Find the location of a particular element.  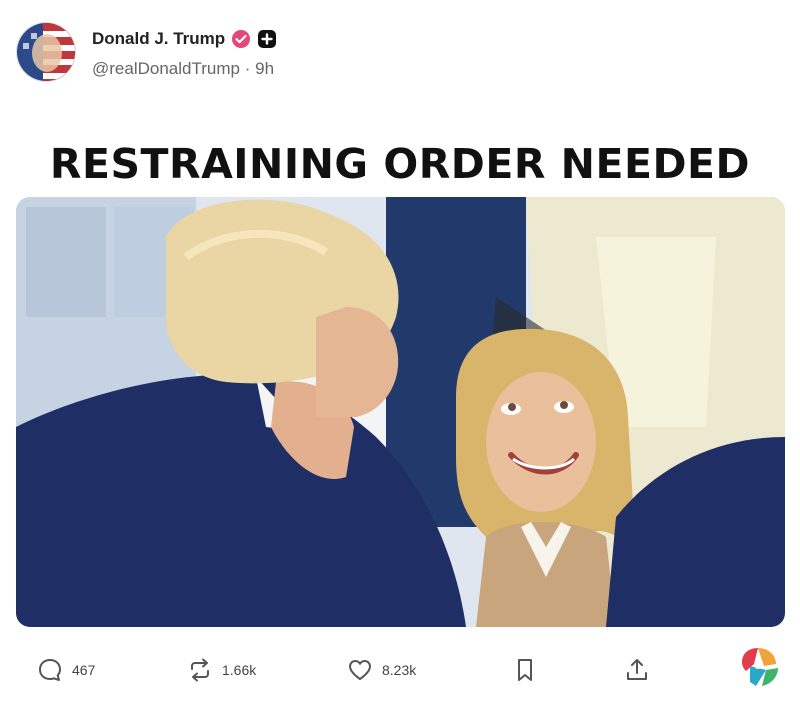

handle-row: @realDonaldTrump · 9h is located at coordinates (184, 69).